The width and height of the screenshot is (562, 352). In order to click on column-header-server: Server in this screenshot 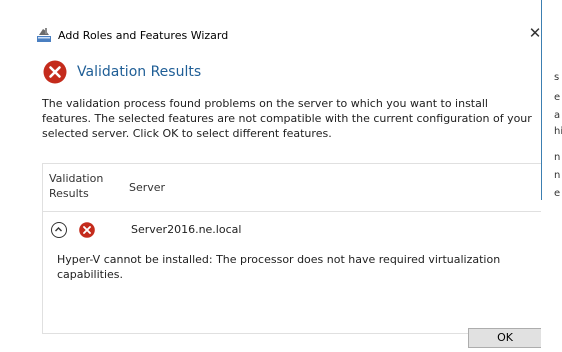, I will do `click(147, 187)`.